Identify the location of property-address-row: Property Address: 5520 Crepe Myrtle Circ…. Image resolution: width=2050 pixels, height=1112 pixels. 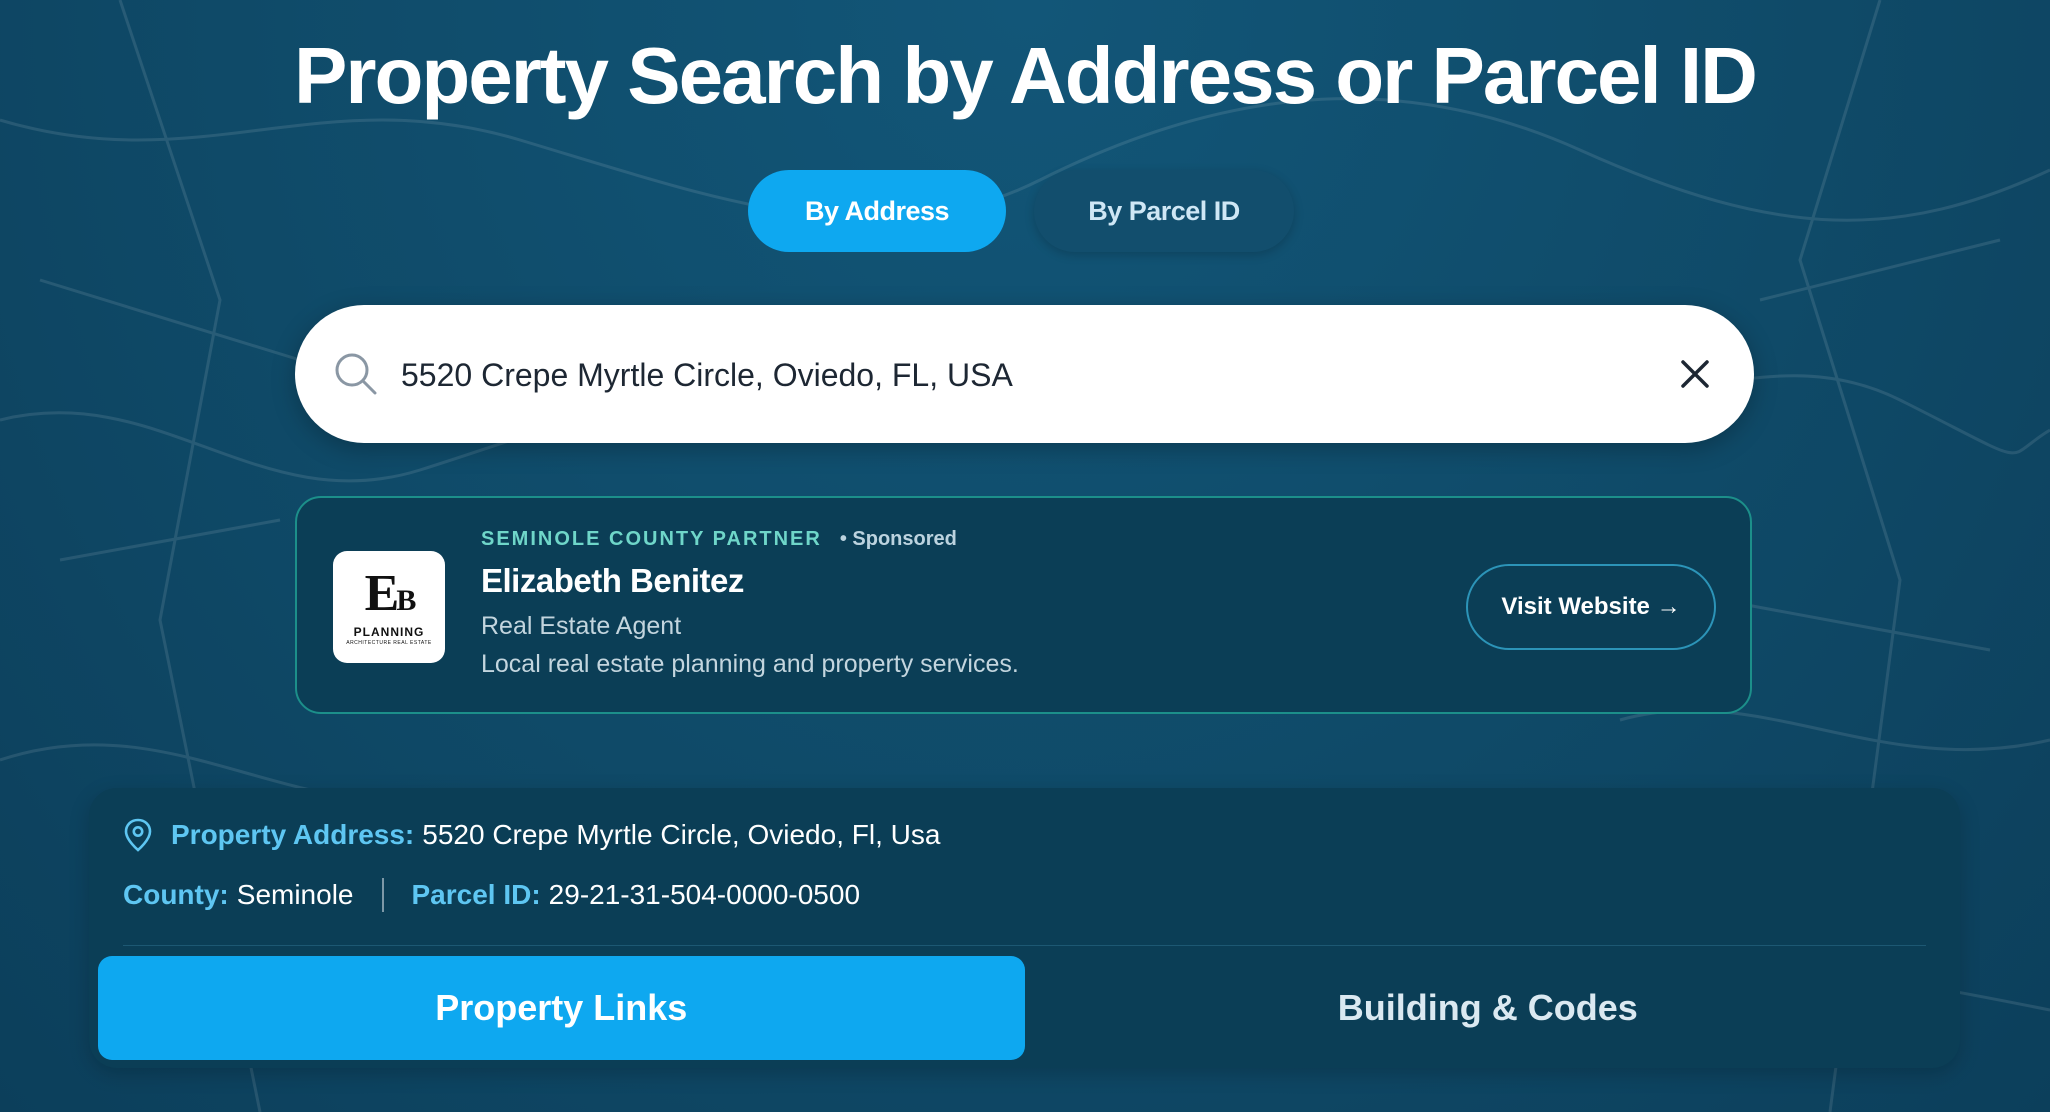
(531, 835).